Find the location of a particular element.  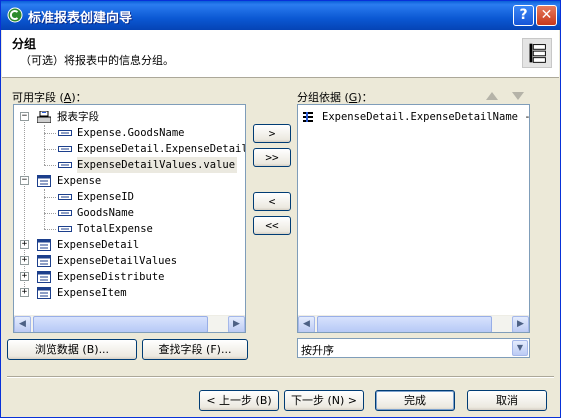

sort-order-value: 按升序 is located at coordinates (317, 350).